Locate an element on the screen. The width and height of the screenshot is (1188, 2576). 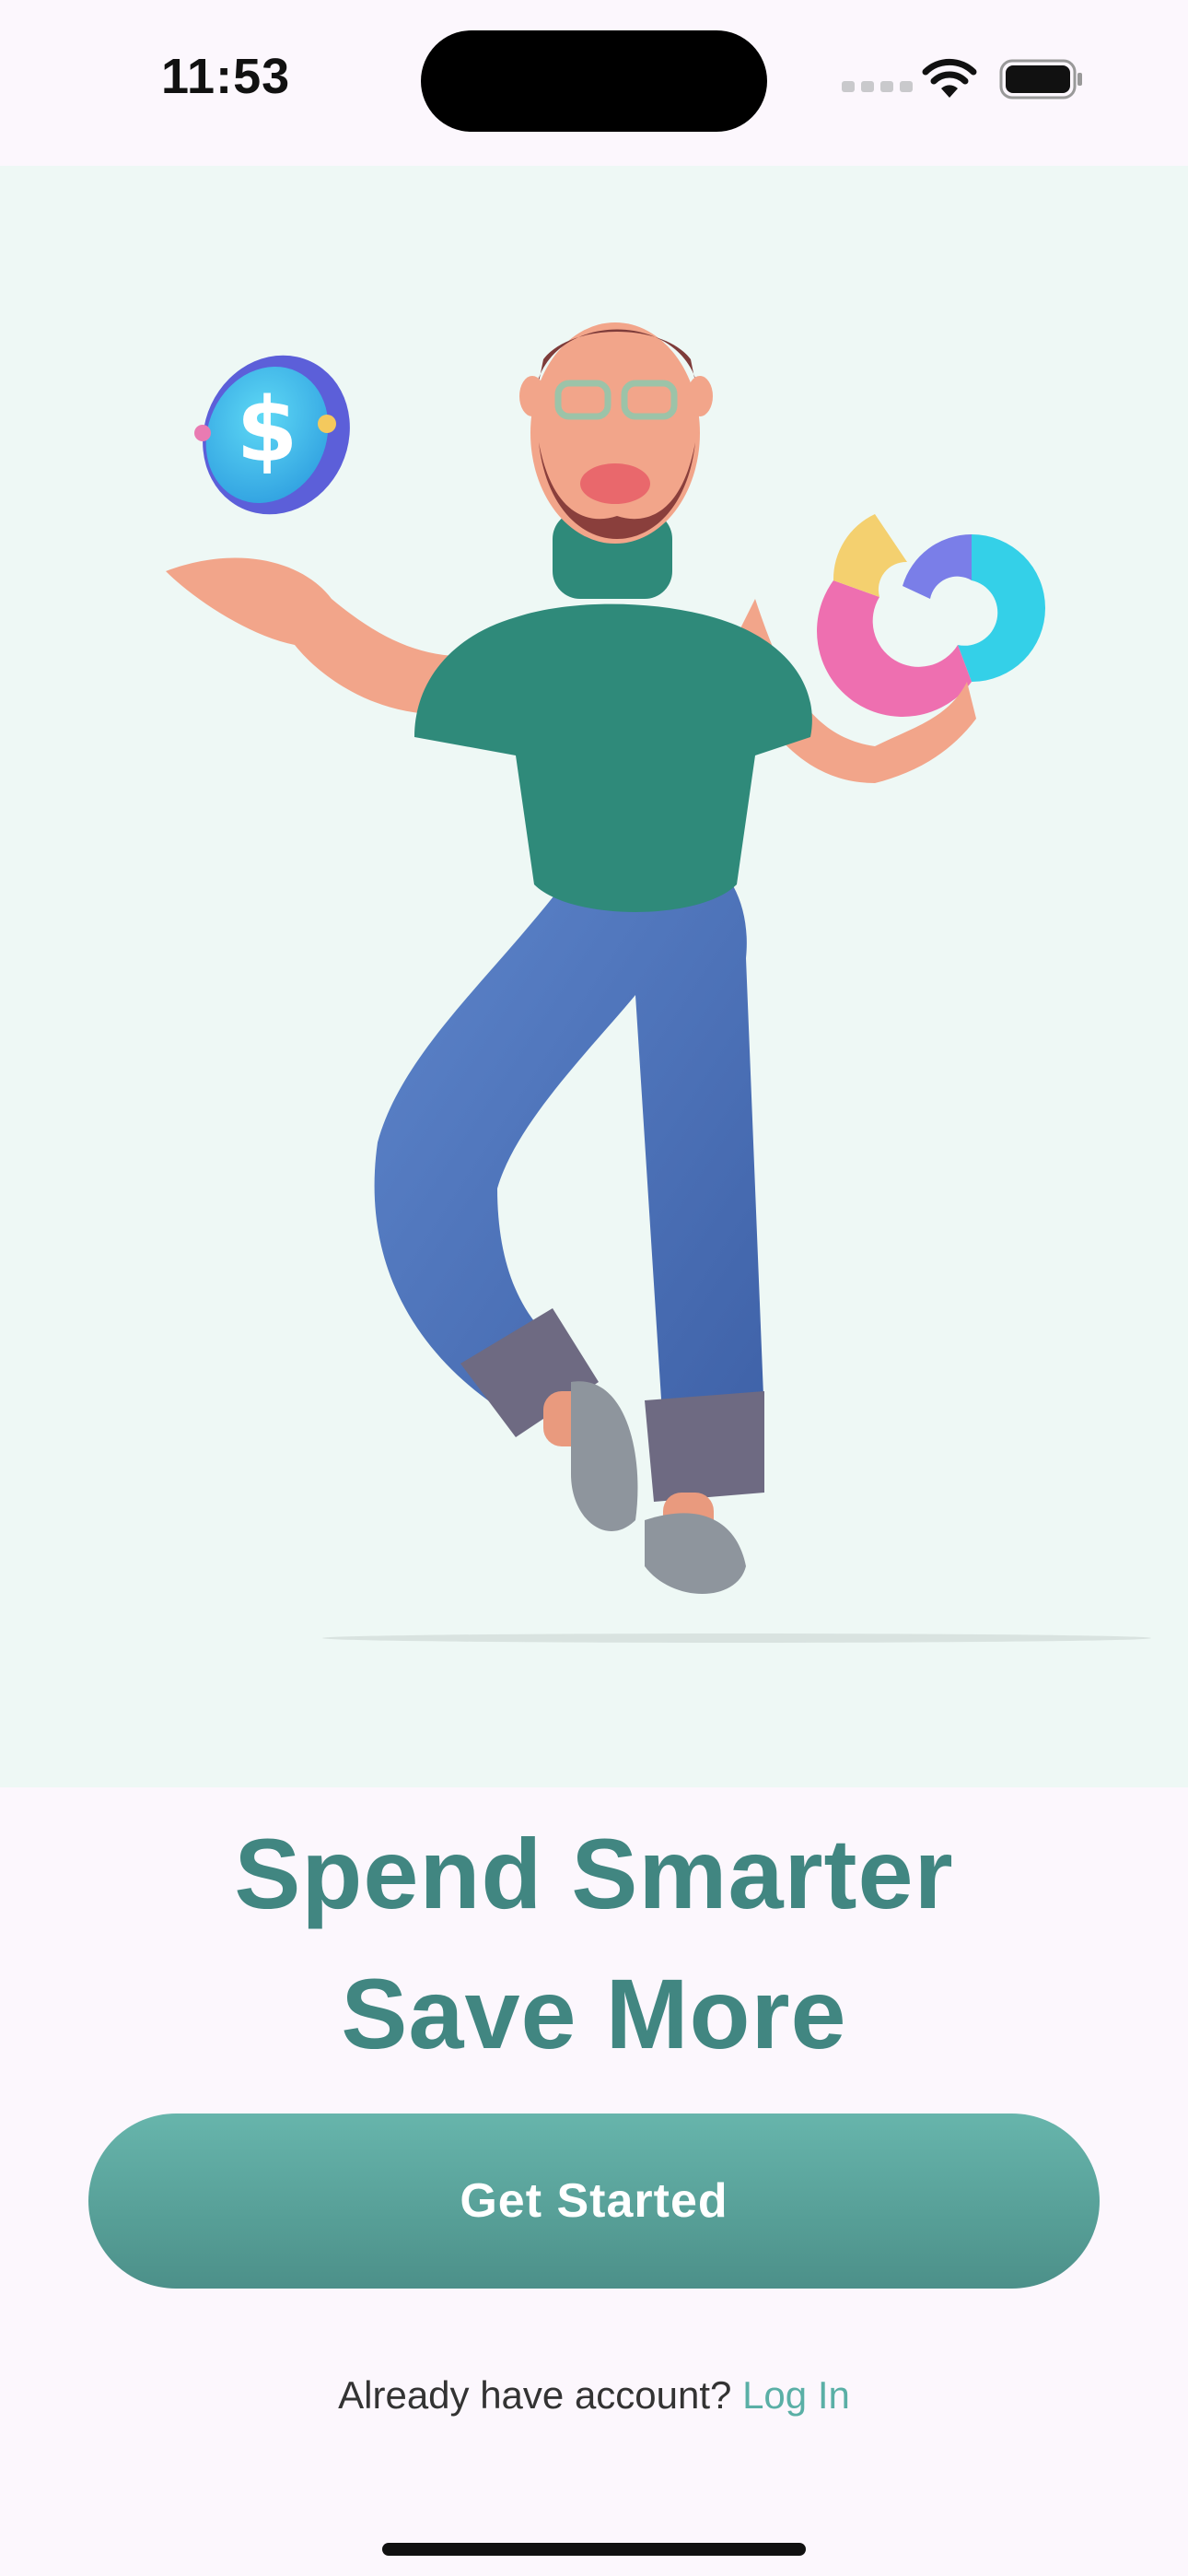
wifi-icon is located at coordinates (949, 78).